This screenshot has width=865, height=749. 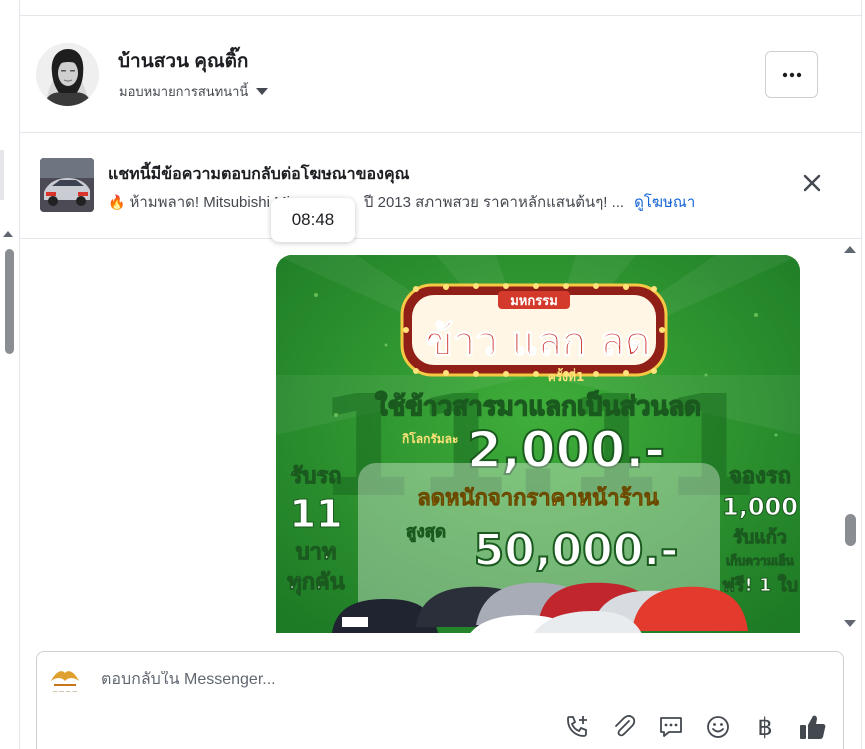 What do you see at coordinates (316, 552) in the screenshot?
I see `promo-left-3: บาท` at bounding box center [316, 552].